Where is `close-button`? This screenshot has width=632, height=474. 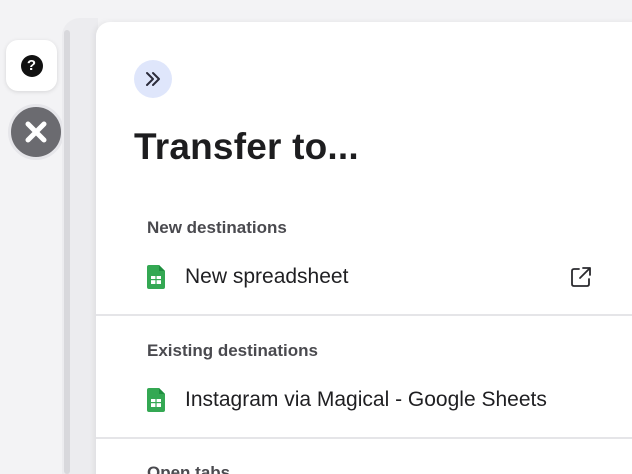
close-button is located at coordinates (36, 132).